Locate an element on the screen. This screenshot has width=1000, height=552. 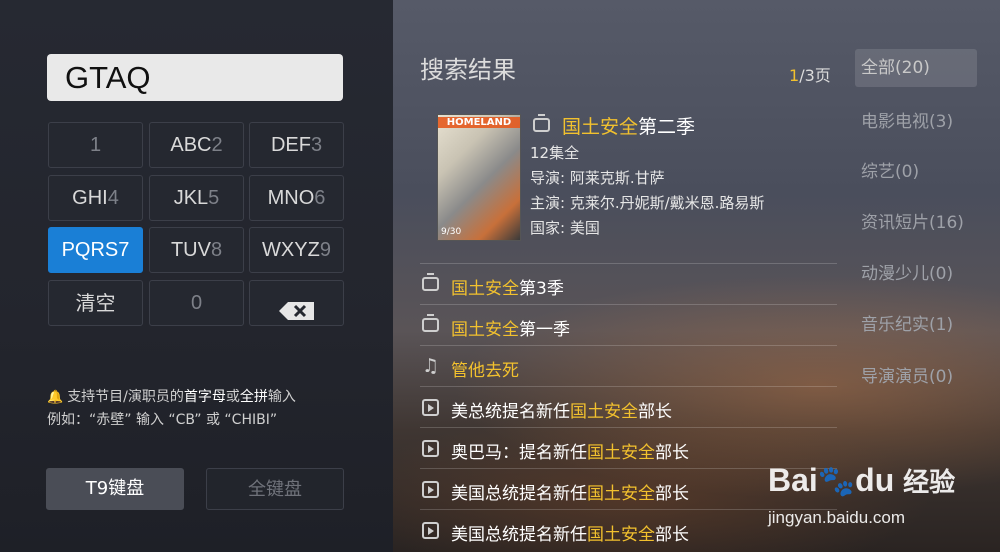
key-2-abc: ABC2 is located at coordinates (196, 145).